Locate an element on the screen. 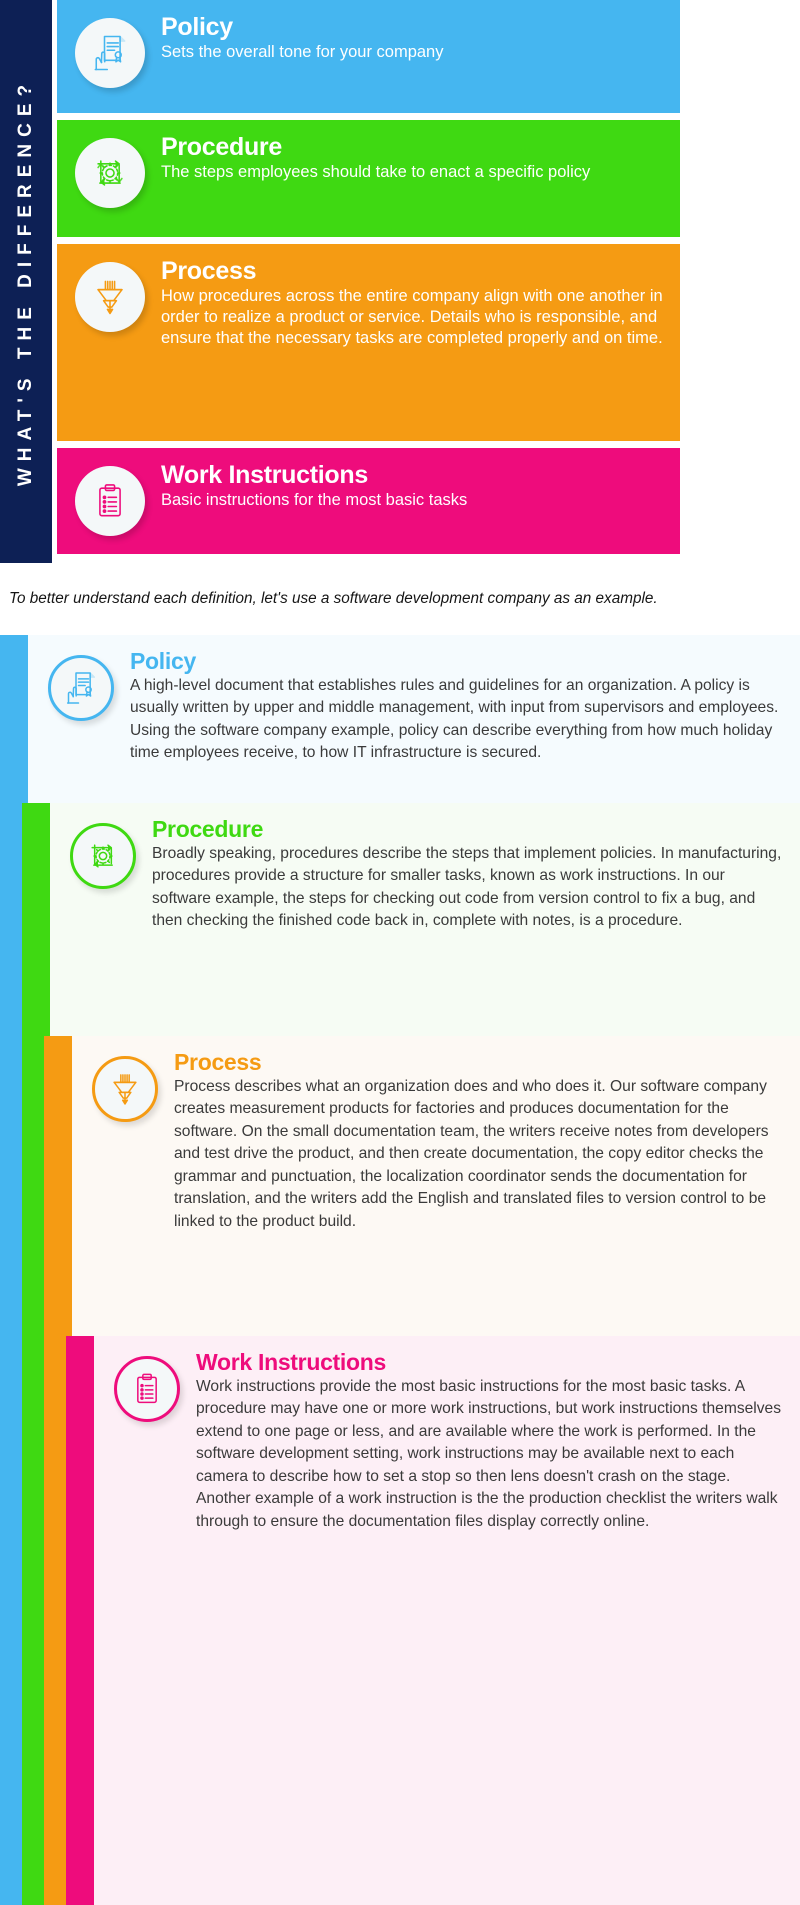 This screenshot has width=800, height=1905. vertical-title-text: WHAT'S THE DIFFERENCE? is located at coordinates (25, 281).